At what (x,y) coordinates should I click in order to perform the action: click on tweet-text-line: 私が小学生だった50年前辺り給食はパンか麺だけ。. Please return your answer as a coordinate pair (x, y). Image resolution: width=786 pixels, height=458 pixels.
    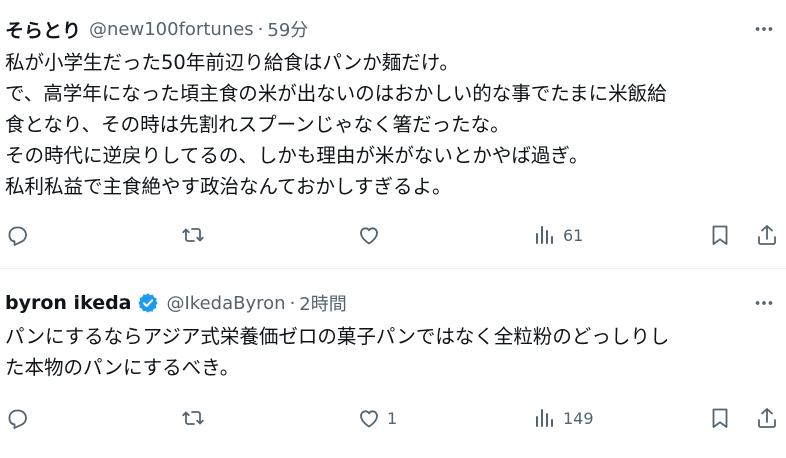
    Looking at the image, I should click on (232, 62).